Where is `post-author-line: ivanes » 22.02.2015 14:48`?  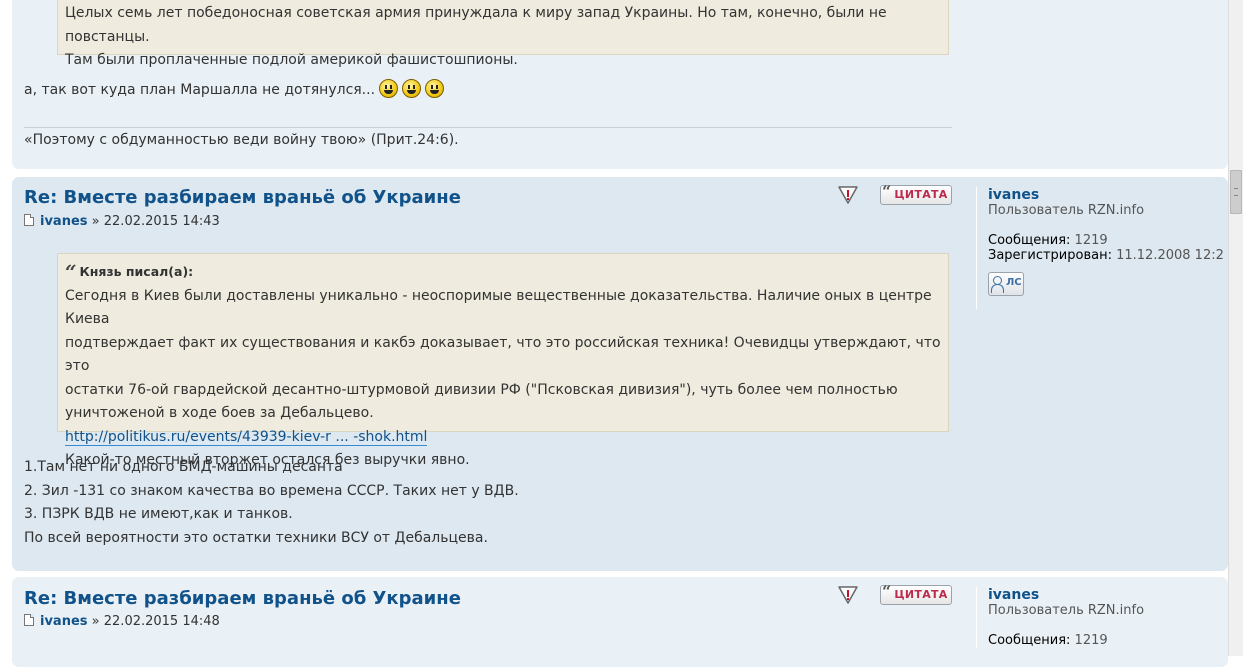 post-author-line: ivanes » 22.02.2015 14:48 is located at coordinates (122, 621).